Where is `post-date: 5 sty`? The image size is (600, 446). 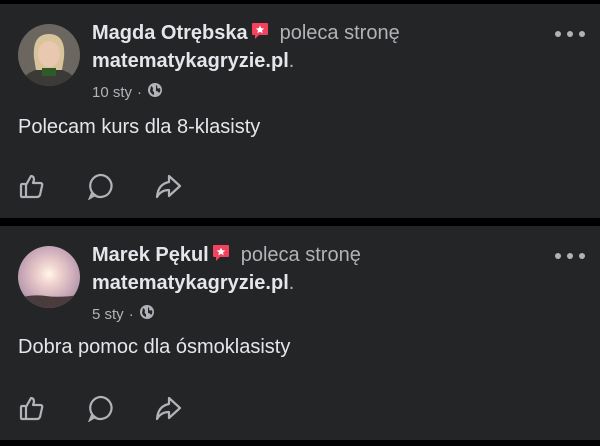
post-date: 5 sty is located at coordinates (108, 314).